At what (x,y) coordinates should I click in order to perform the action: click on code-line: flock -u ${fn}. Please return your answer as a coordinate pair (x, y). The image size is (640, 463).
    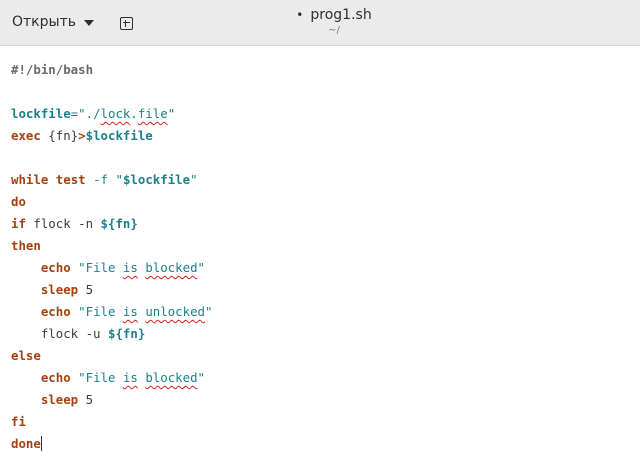
    Looking at the image, I should click on (320, 334).